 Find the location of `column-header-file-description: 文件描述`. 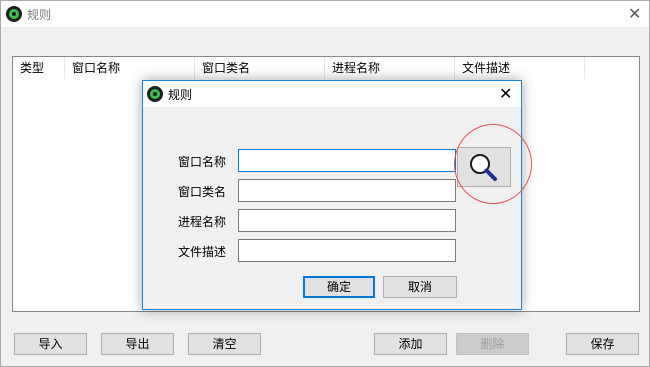

column-header-file-description: 文件描述 is located at coordinates (520, 68).